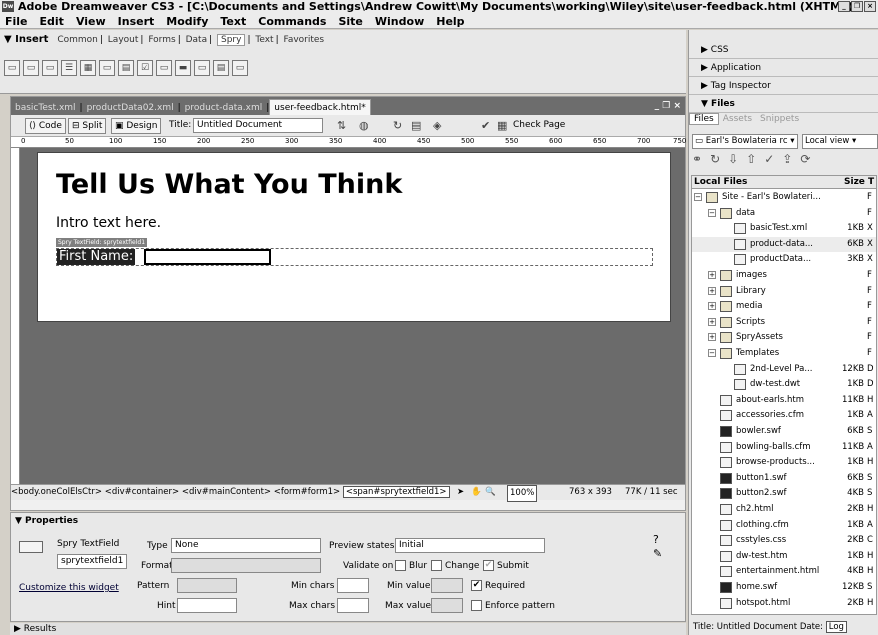 This screenshot has width=878, height=635. Describe the element at coordinates (784, 479) in the screenshot. I see `file-row: button1.swf 6KB S` at that location.